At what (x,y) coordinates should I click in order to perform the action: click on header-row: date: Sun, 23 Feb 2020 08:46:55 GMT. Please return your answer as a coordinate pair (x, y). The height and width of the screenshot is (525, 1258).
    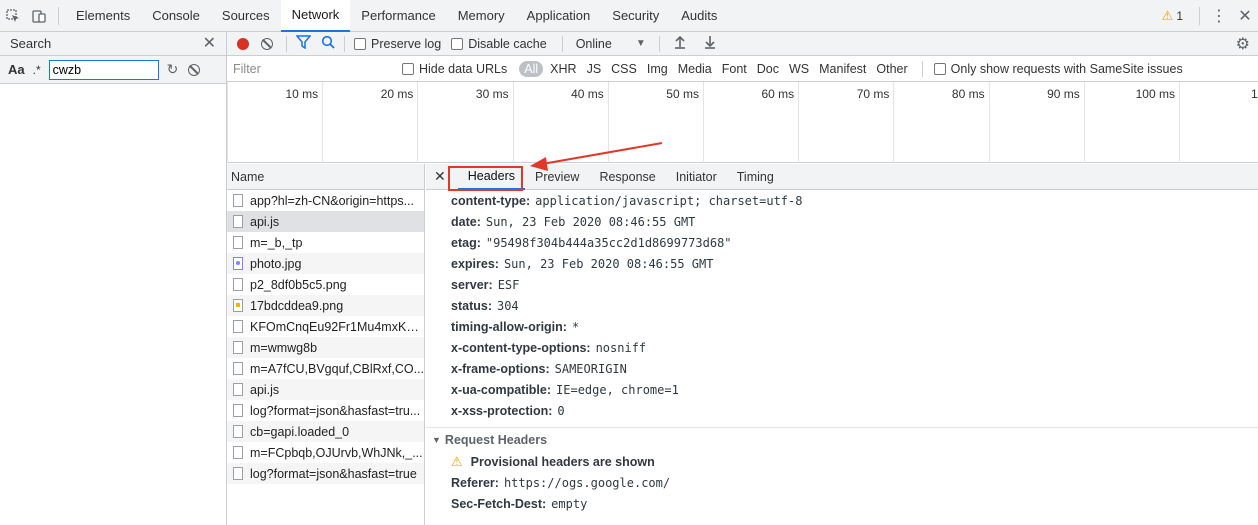
    Looking at the image, I should click on (842, 221).